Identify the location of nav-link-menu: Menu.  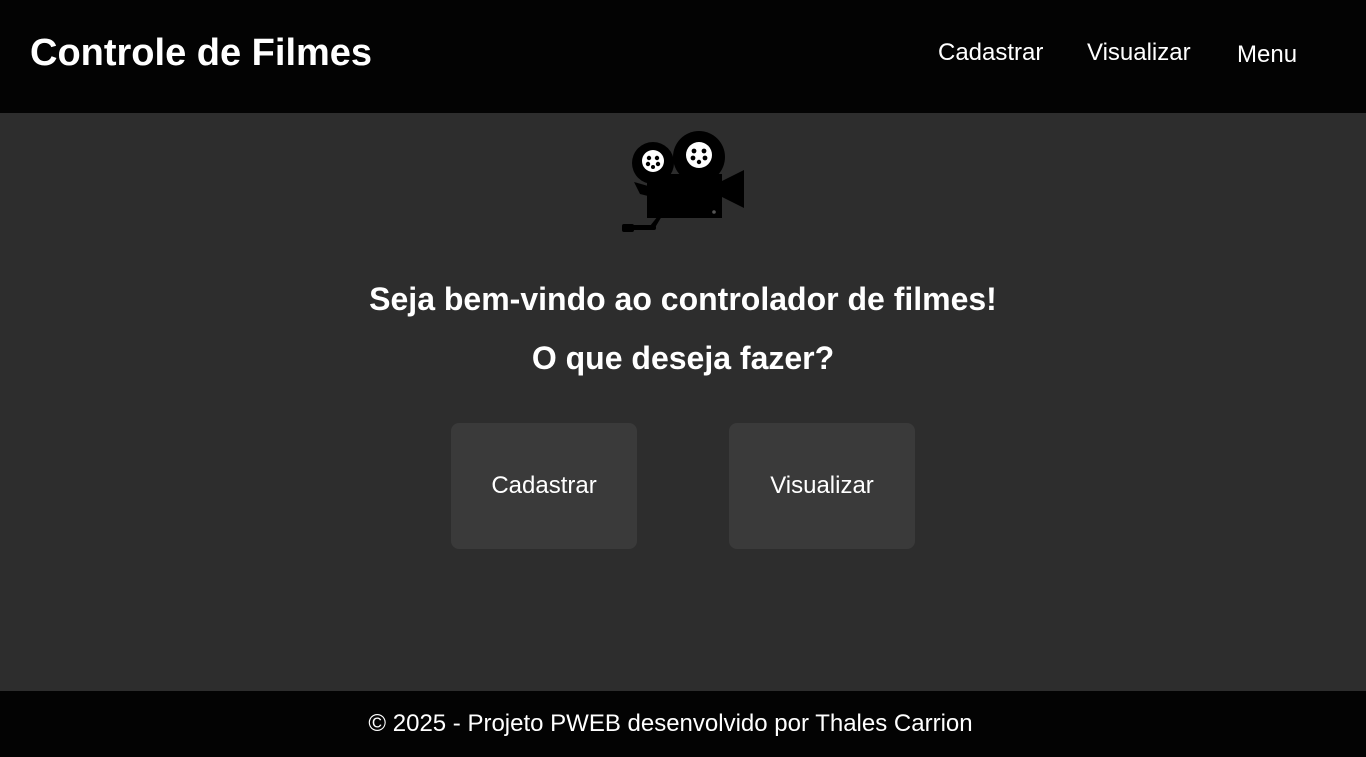
(1267, 55).